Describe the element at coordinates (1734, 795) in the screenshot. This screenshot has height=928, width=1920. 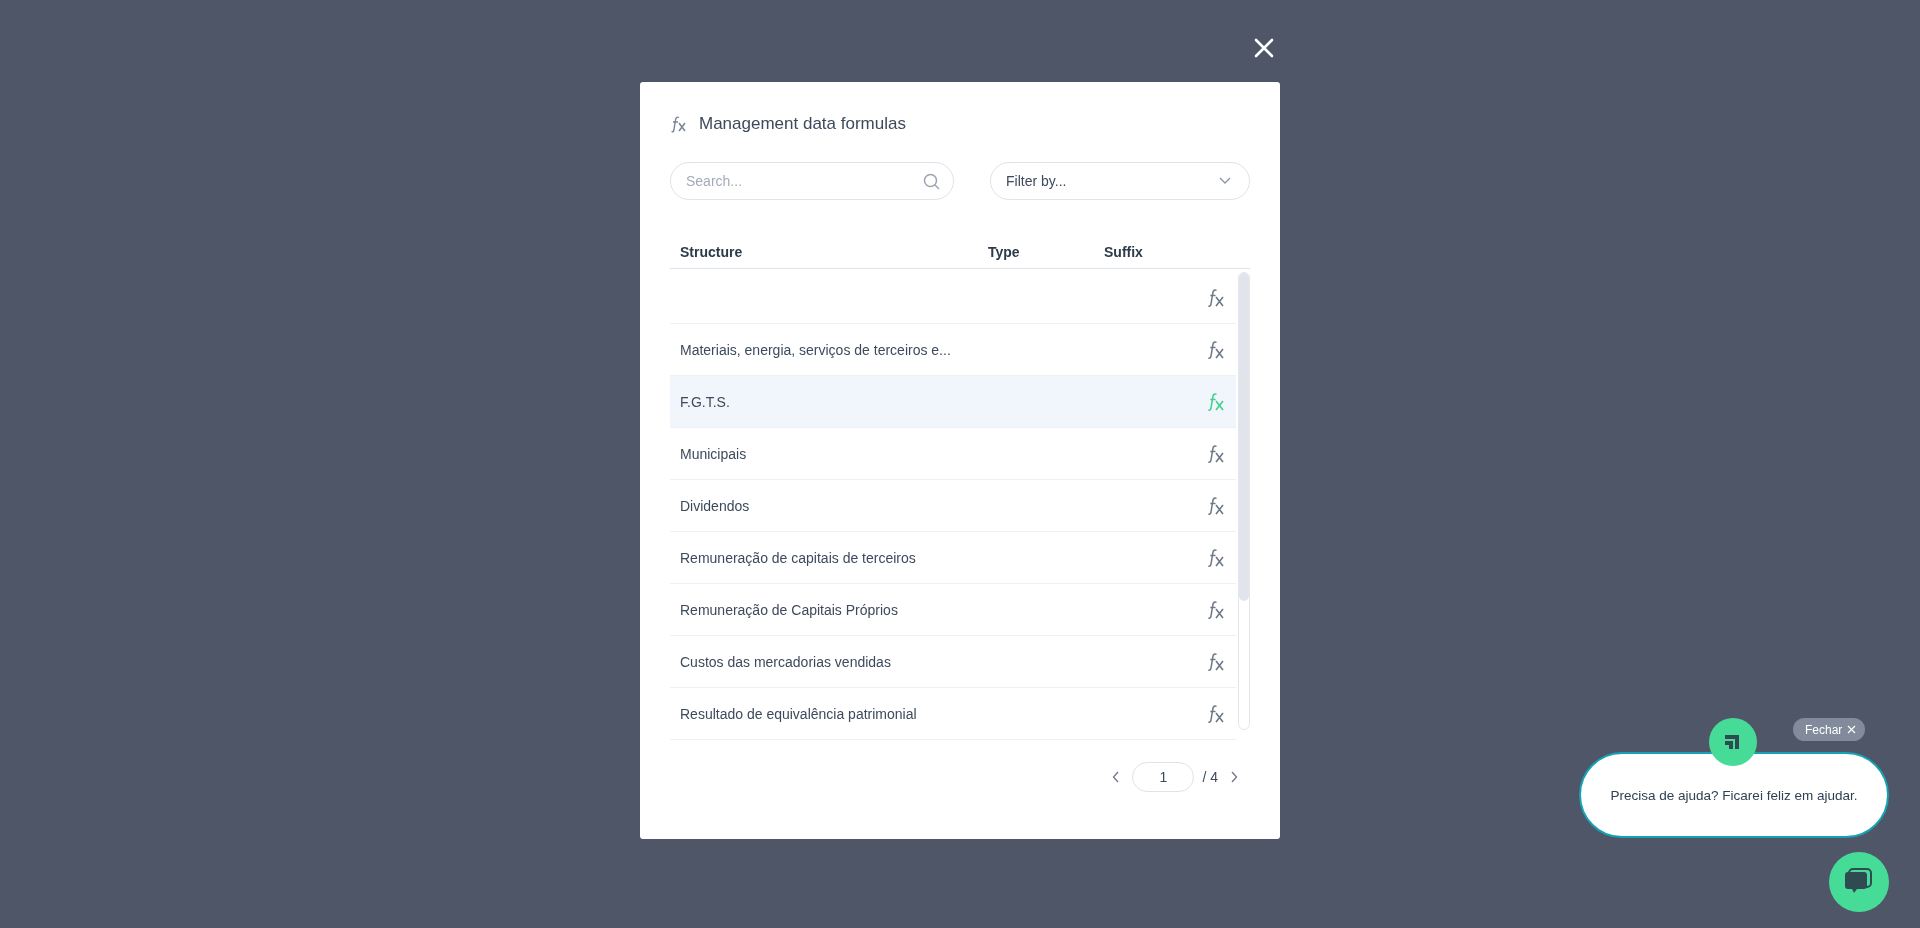
I see `chat-prompt-message: Precisa de ajuda? Ficarei feliz em ajudar.` at that location.